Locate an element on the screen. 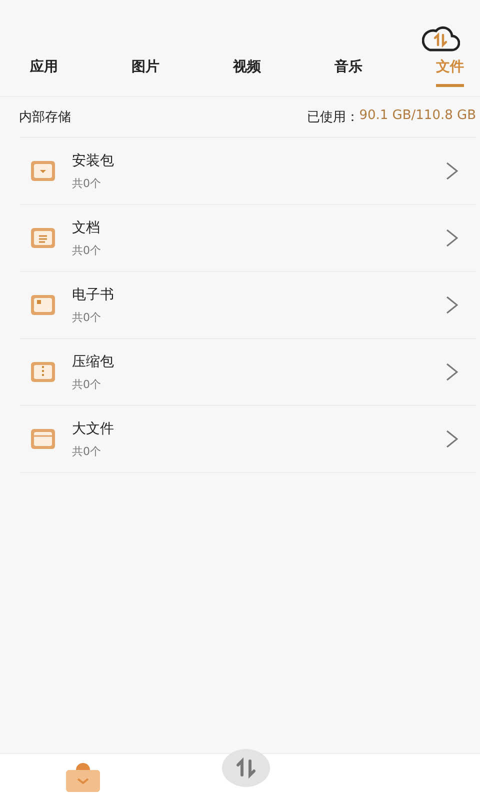  category-name: 大文件 is located at coordinates (93, 429).